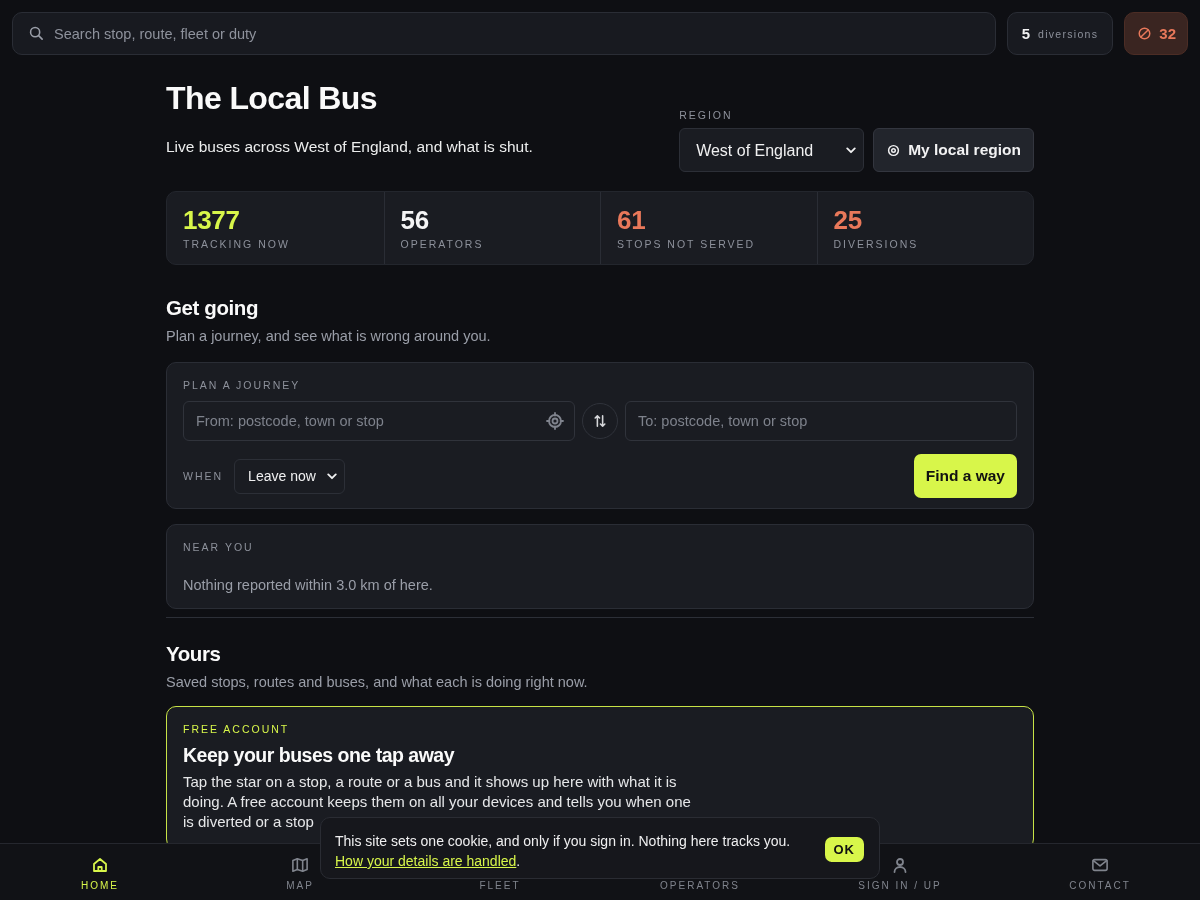 The height and width of the screenshot is (900, 1200). Describe the element at coordinates (437, 802) in the screenshot. I see `promo-text: Tap the star on a stop, a route or a bus and it shows up here with what it is doing. A free account keeps them on all your devices and tells you when one is diverted or a stop` at that location.